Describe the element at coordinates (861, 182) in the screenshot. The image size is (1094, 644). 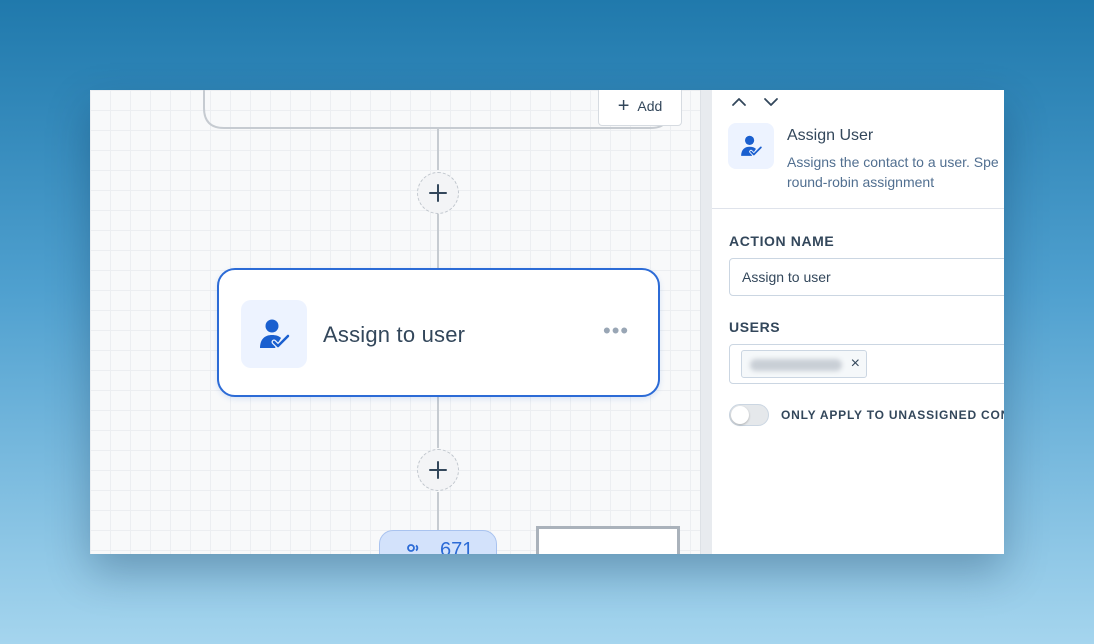
I see `action-description-line-2: round-robin assignment` at that location.